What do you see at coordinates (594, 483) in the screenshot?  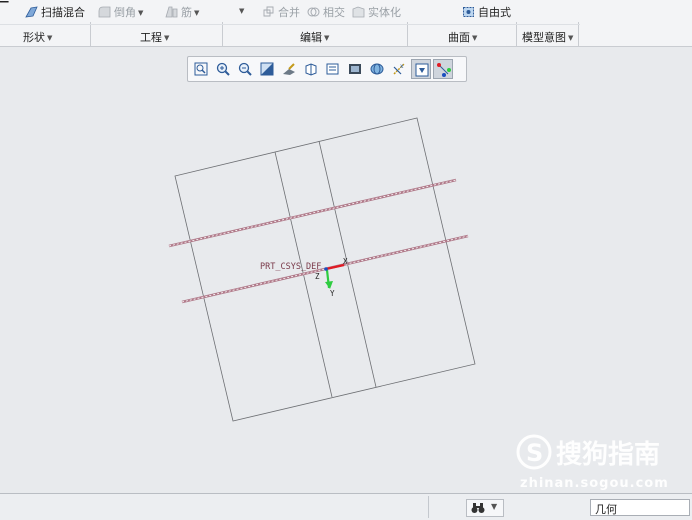 I see `watermark-url: zhinan.sogou.com` at bounding box center [594, 483].